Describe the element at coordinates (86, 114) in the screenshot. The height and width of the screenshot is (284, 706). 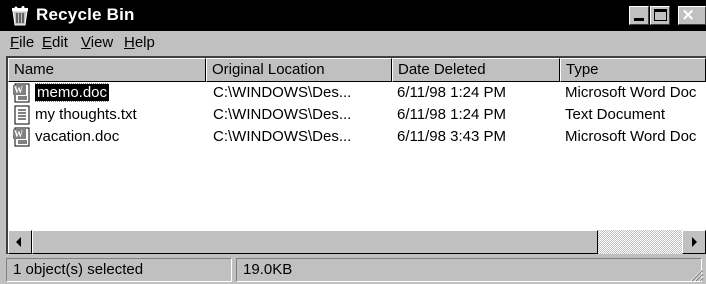
I see `file-name: my thoughts.txt` at that location.